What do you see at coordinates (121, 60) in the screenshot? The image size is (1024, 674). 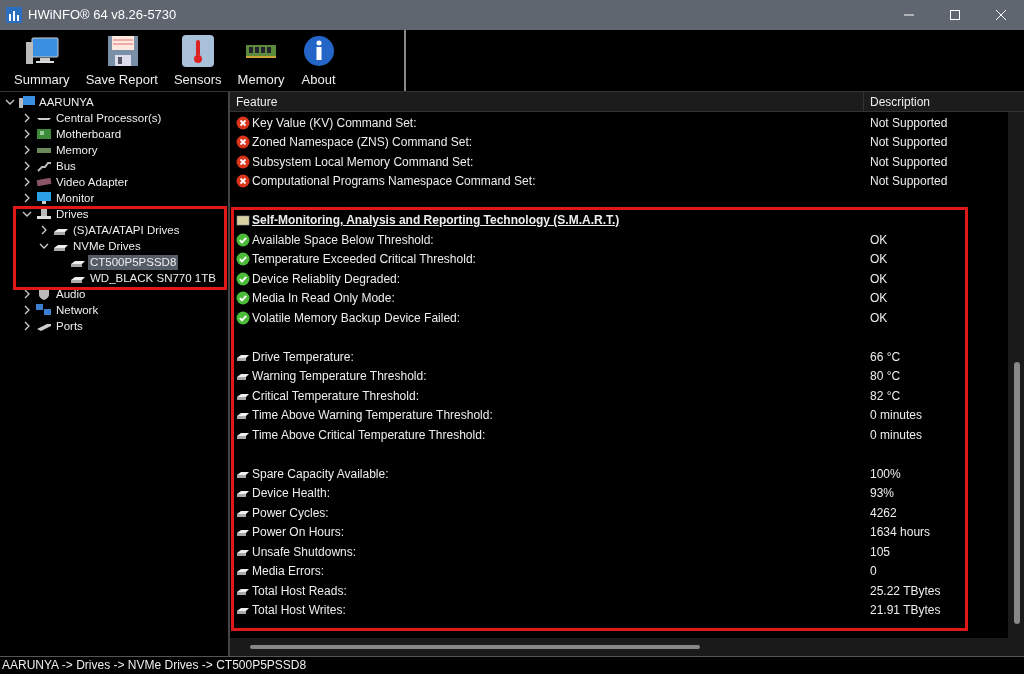 I see `toolbar-button: Save Report` at bounding box center [121, 60].